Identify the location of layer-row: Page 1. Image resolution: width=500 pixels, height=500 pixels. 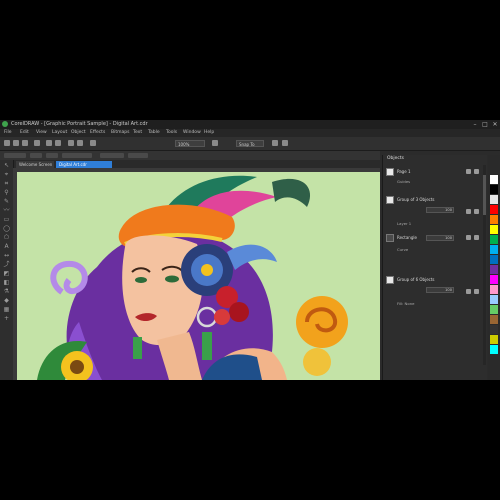
(435, 172).